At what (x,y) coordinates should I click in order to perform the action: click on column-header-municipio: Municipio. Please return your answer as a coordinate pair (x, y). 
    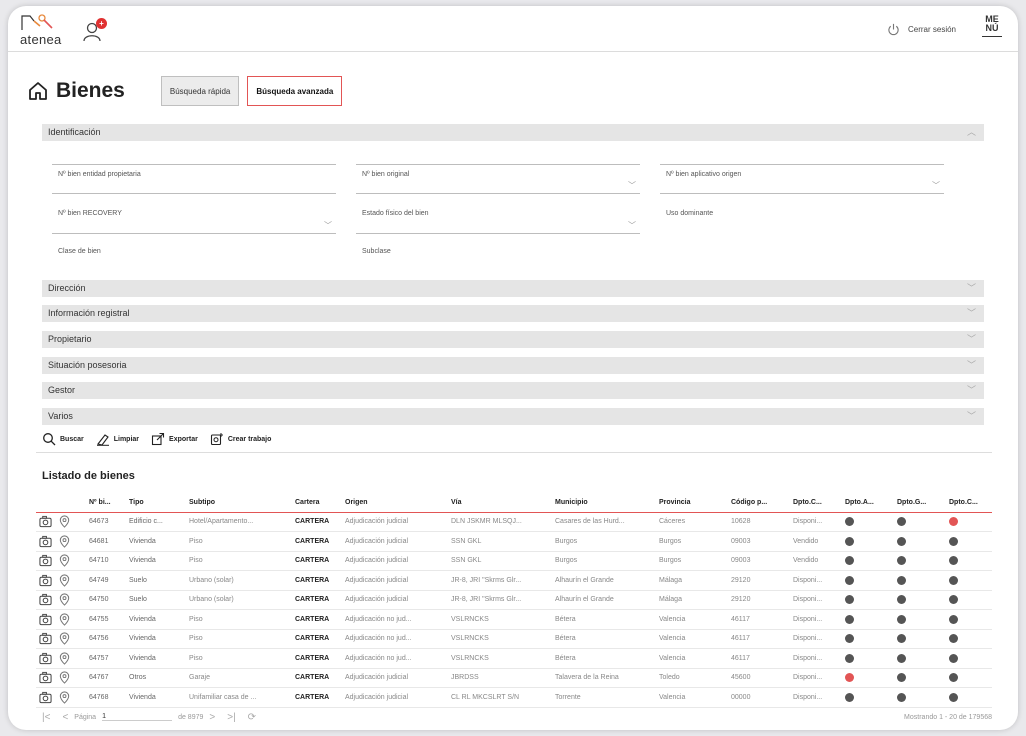
    Looking at the image, I should click on (604, 503).